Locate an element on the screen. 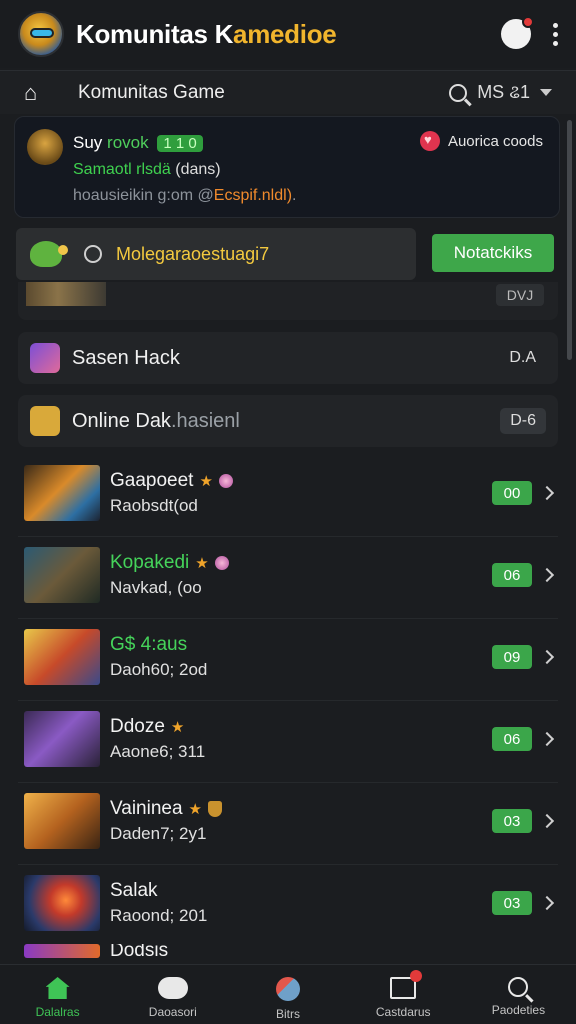  game-row: Gaapoeet ★ Raobsdt(od 00 is located at coordinates (288, 493).